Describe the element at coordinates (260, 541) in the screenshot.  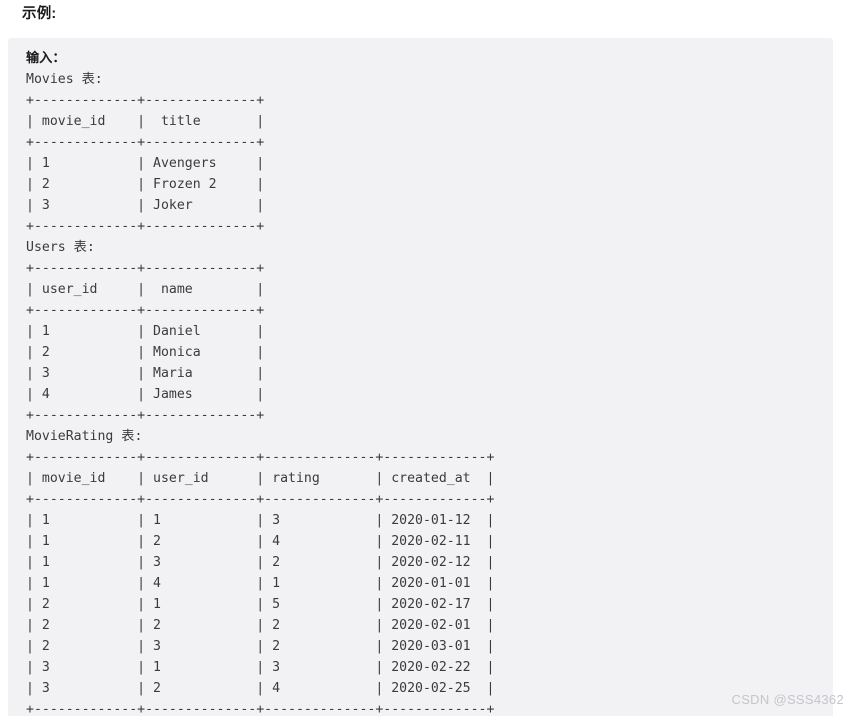
I see `code-line: | 1 | 2 | 4 | 2020-02-11 |` at that location.